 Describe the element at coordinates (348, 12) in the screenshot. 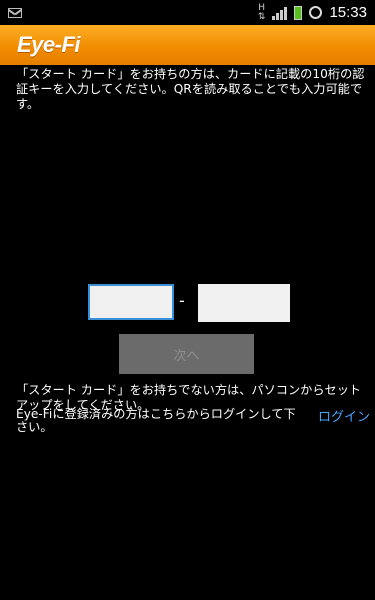

I see `clock: 15:33` at that location.